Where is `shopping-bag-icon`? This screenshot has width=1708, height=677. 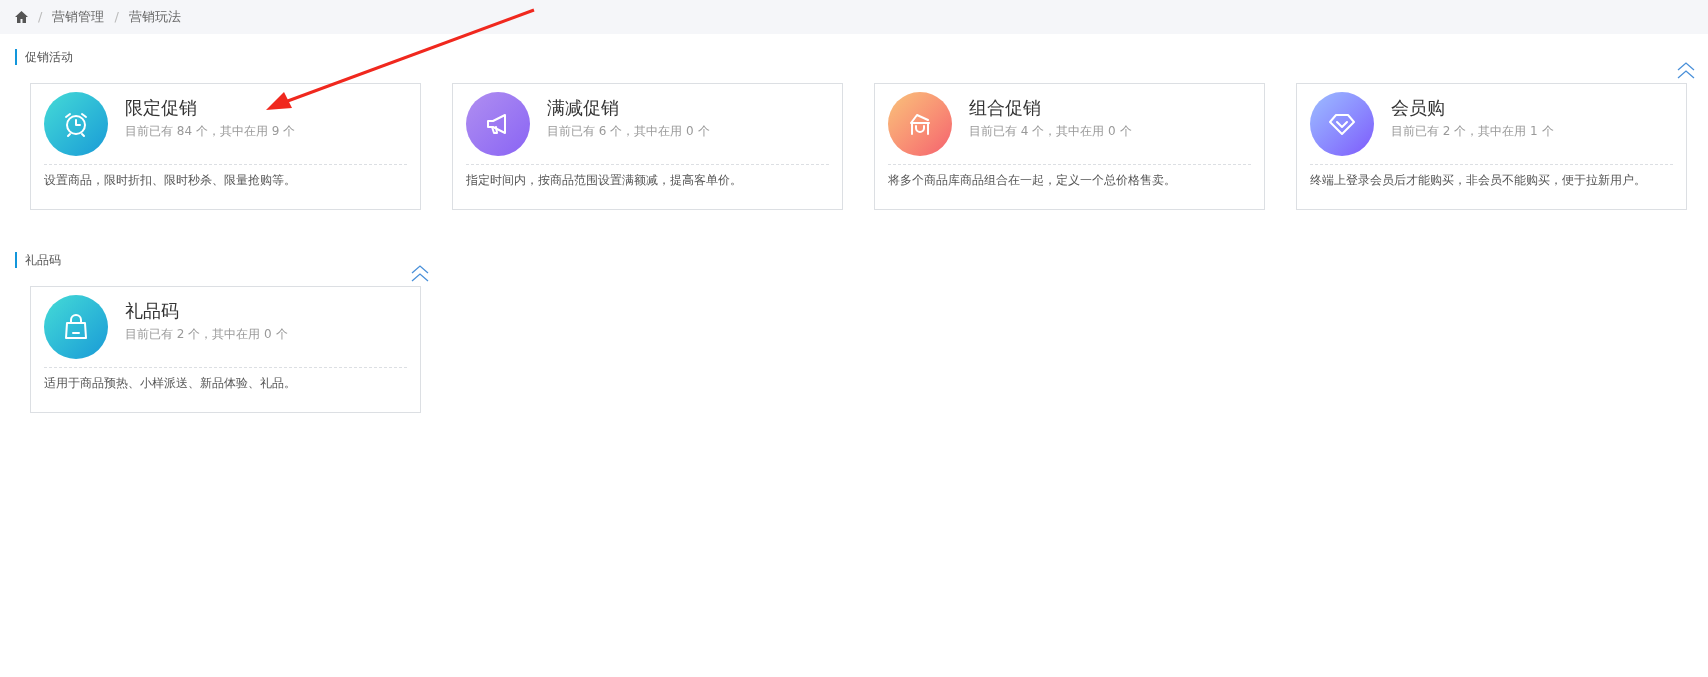
shopping-bag-icon is located at coordinates (76, 327).